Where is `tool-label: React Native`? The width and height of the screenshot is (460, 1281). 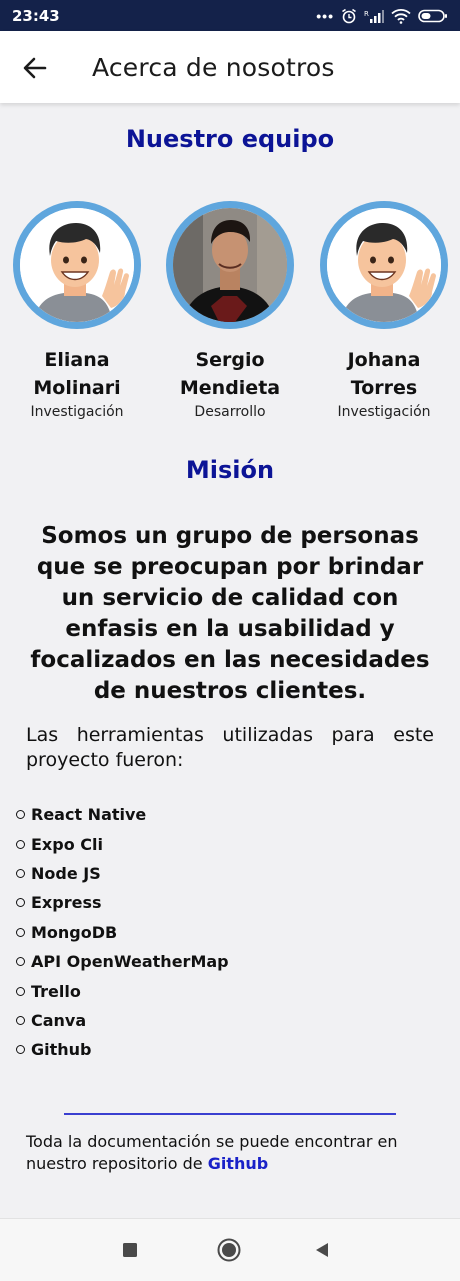 tool-label: React Native is located at coordinates (89, 815).